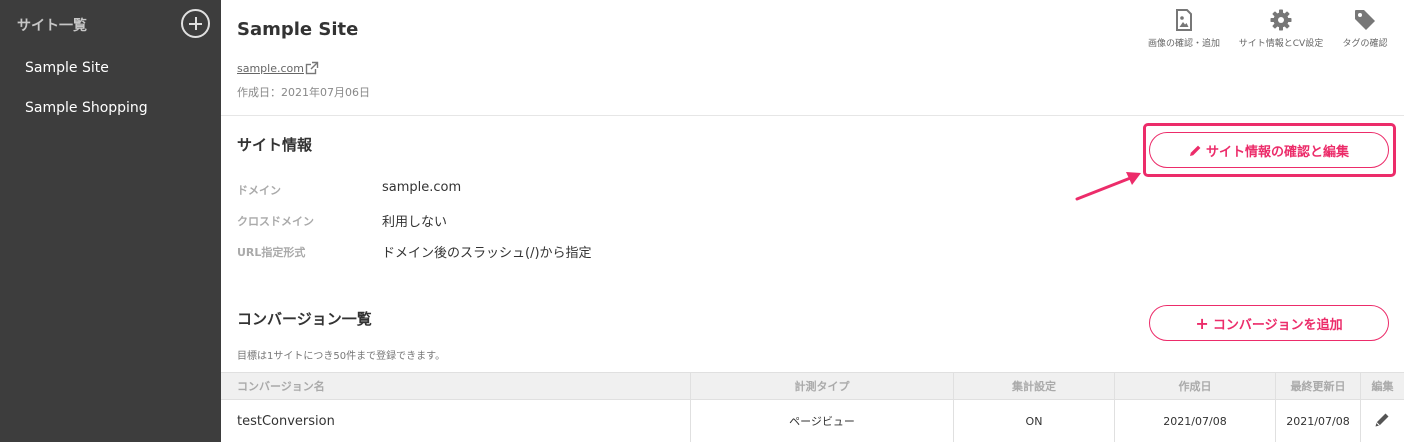 This screenshot has width=1404, height=442. I want to click on tag-icon, so click(1365, 20).